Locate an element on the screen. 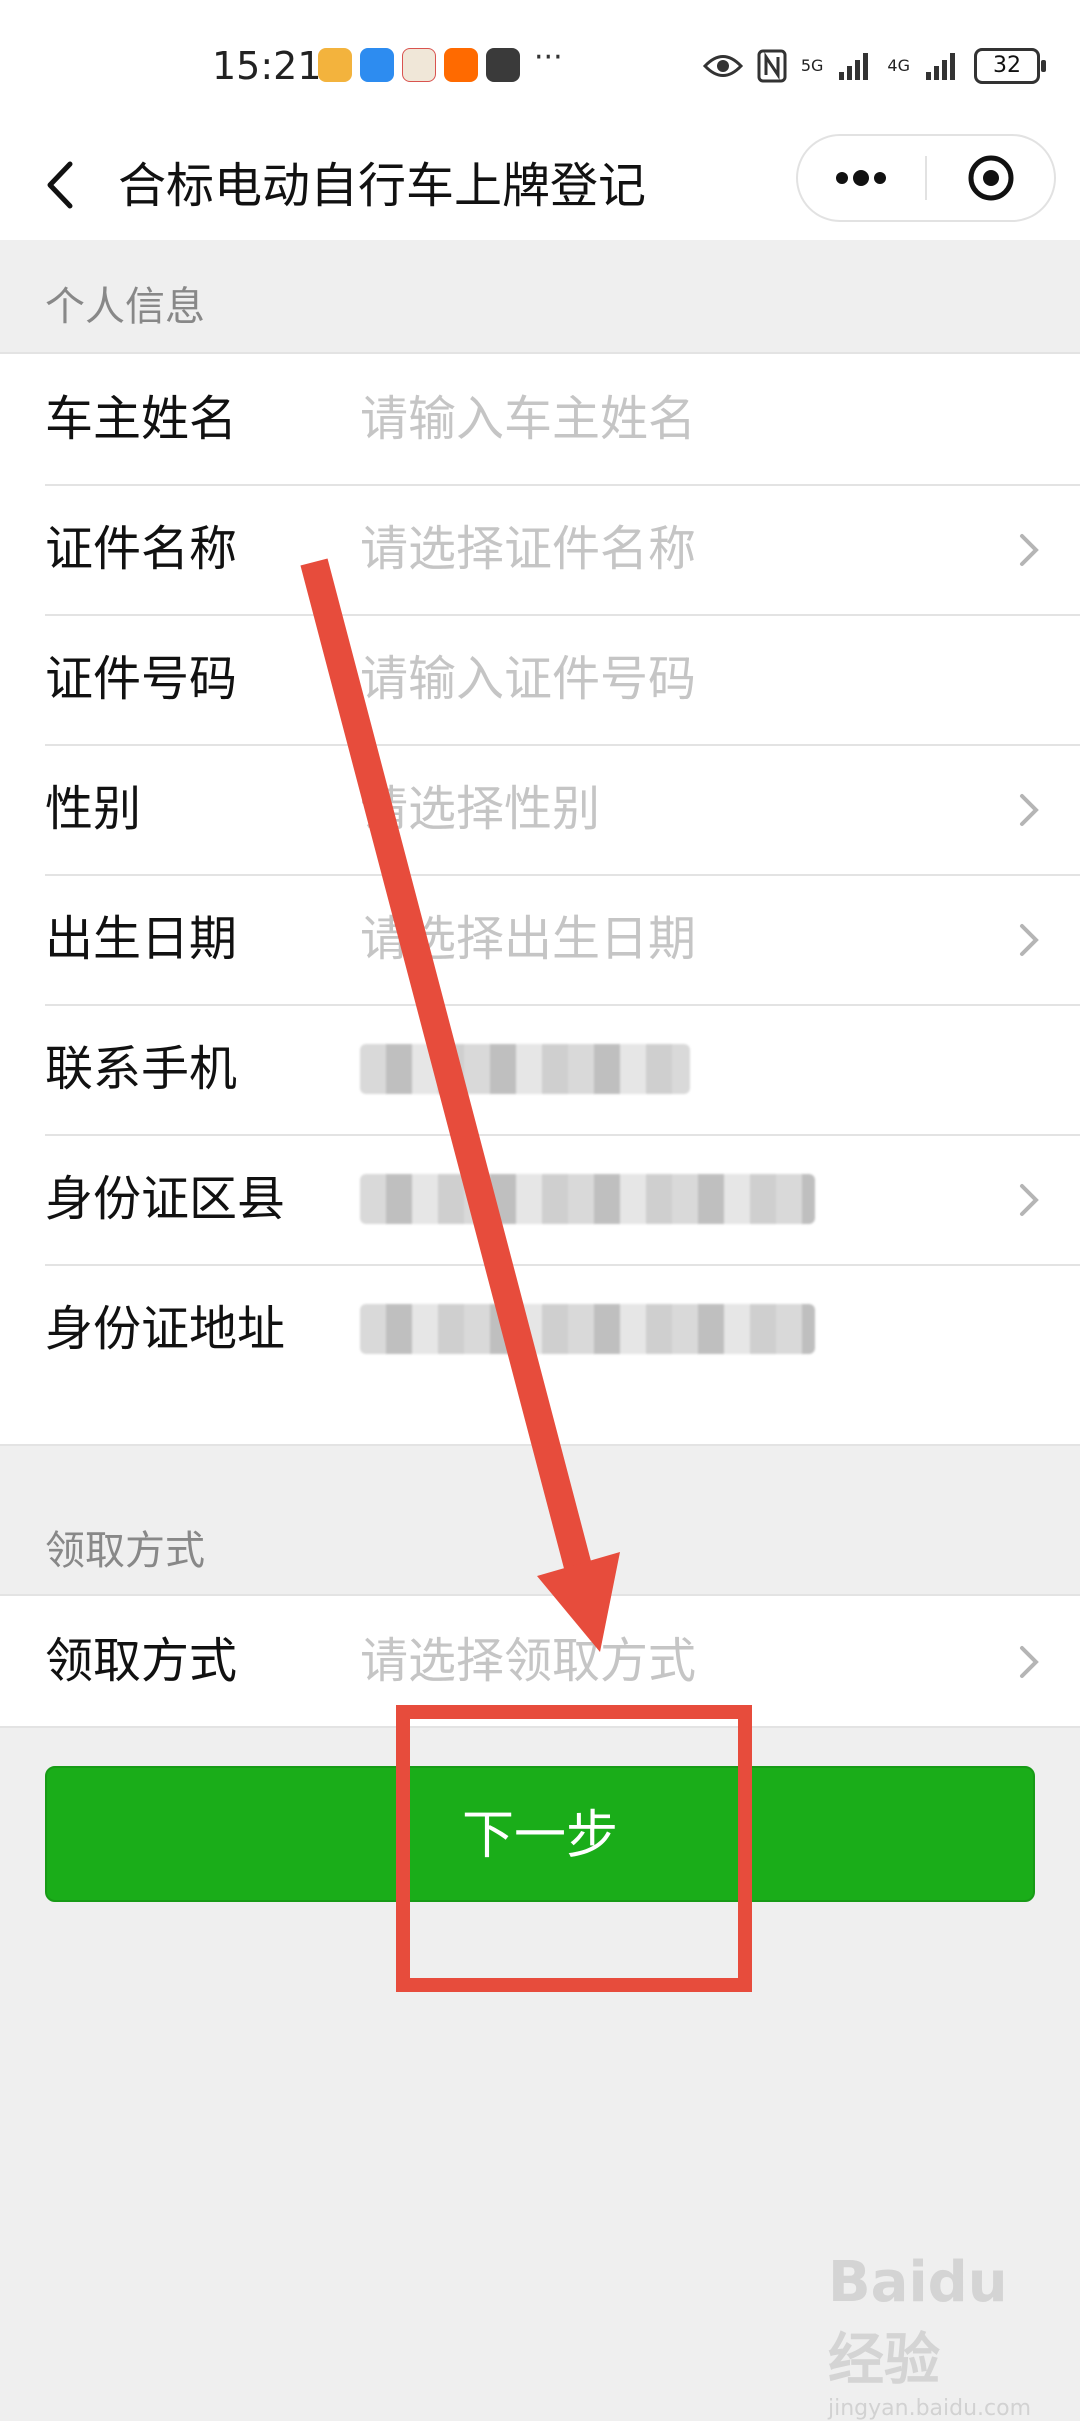  form-row-gender: 性别 请选择性别 is located at coordinates (540, 809).